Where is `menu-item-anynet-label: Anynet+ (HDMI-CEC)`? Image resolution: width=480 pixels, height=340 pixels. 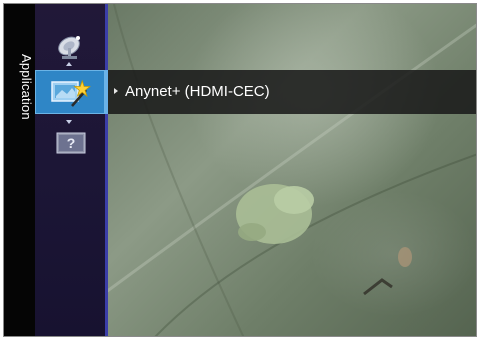 menu-item-anynet-label: Anynet+ (HDMI-CEC) is located at coordinates (197, 91).